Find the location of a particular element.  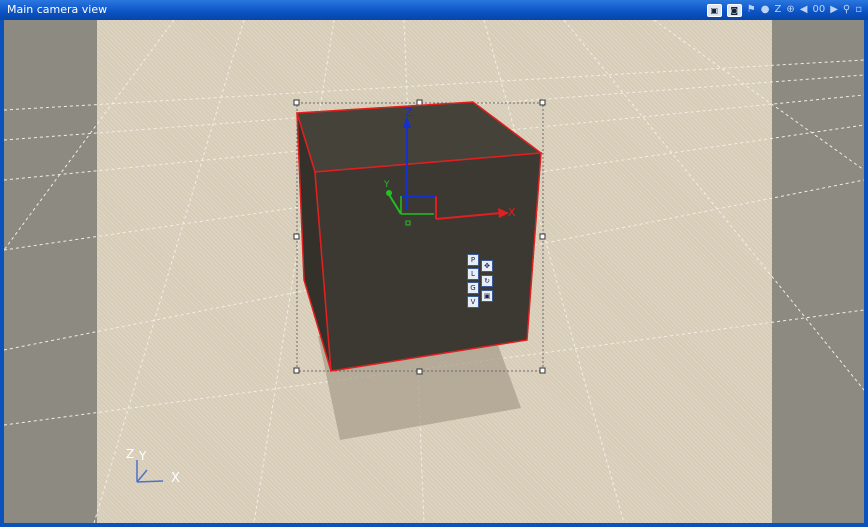

gizmo-y-label: Y is located at coordinates (387, 185).